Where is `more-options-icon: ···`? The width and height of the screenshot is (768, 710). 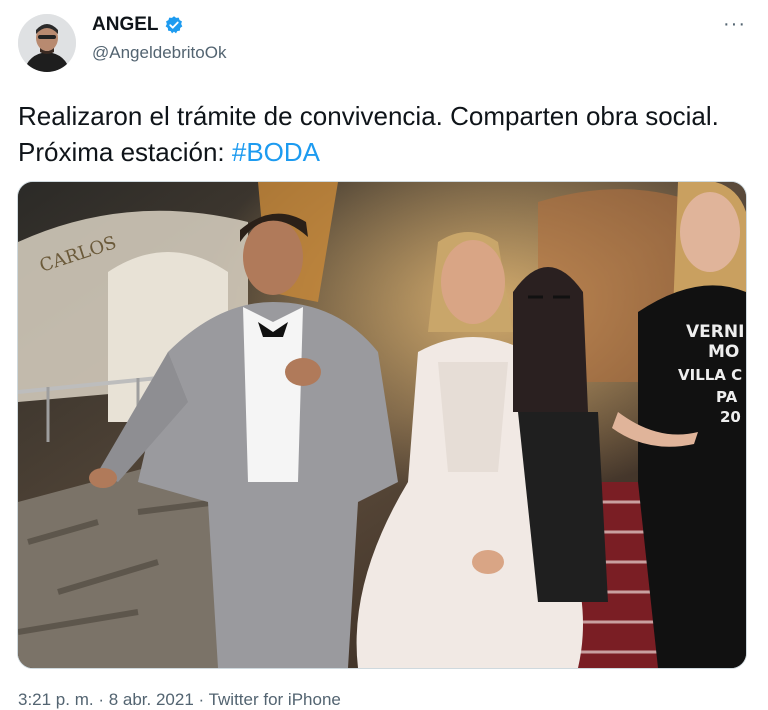
more-options-icon: ··· is located at coordinates (734, 24).